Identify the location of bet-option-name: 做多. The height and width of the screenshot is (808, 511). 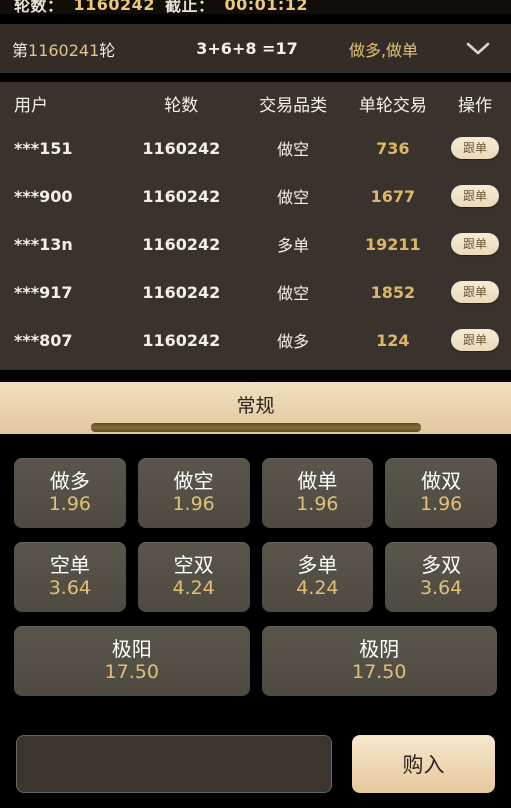
(69, 480).